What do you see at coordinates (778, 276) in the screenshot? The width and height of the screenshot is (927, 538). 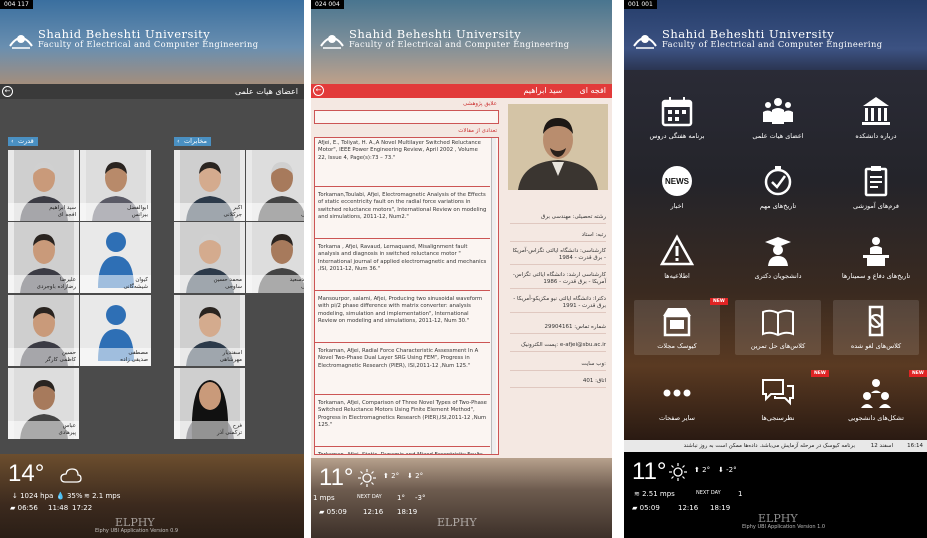 I see `menu-item-label: دانشجویان دکتری` at bounding box center [778, 276].